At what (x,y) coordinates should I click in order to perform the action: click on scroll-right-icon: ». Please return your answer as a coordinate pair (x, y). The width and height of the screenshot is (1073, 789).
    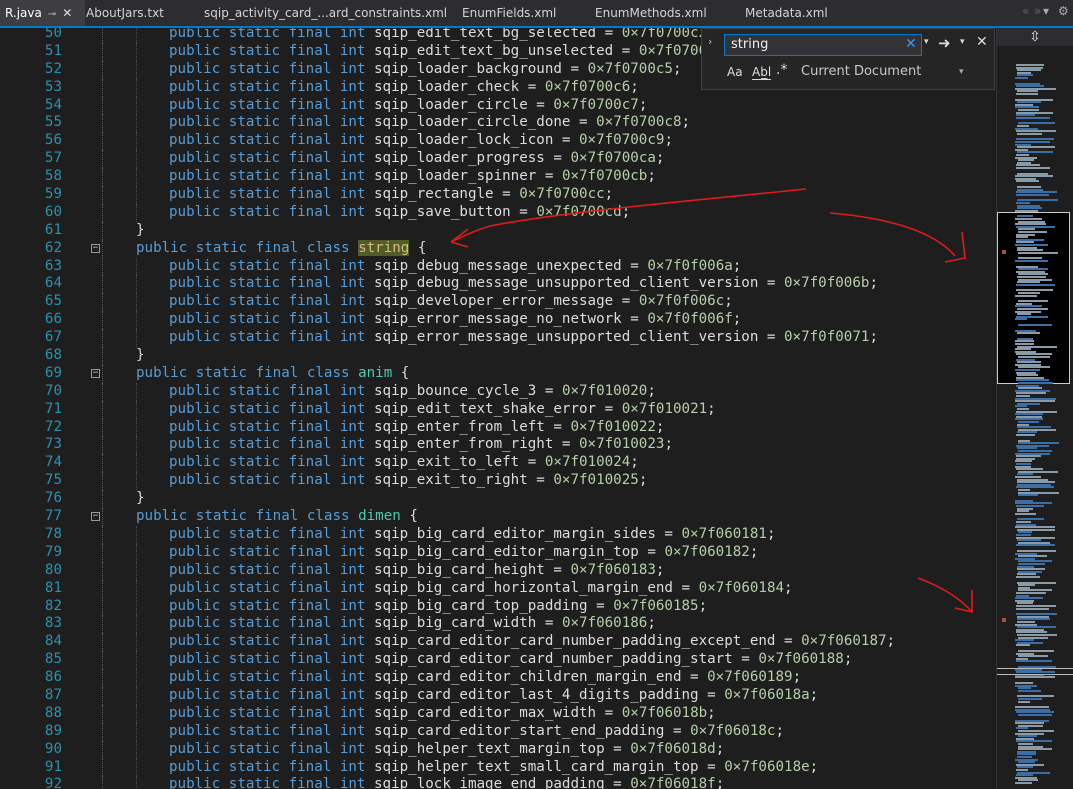
    Looking at the image, I should click on (1037, 11).